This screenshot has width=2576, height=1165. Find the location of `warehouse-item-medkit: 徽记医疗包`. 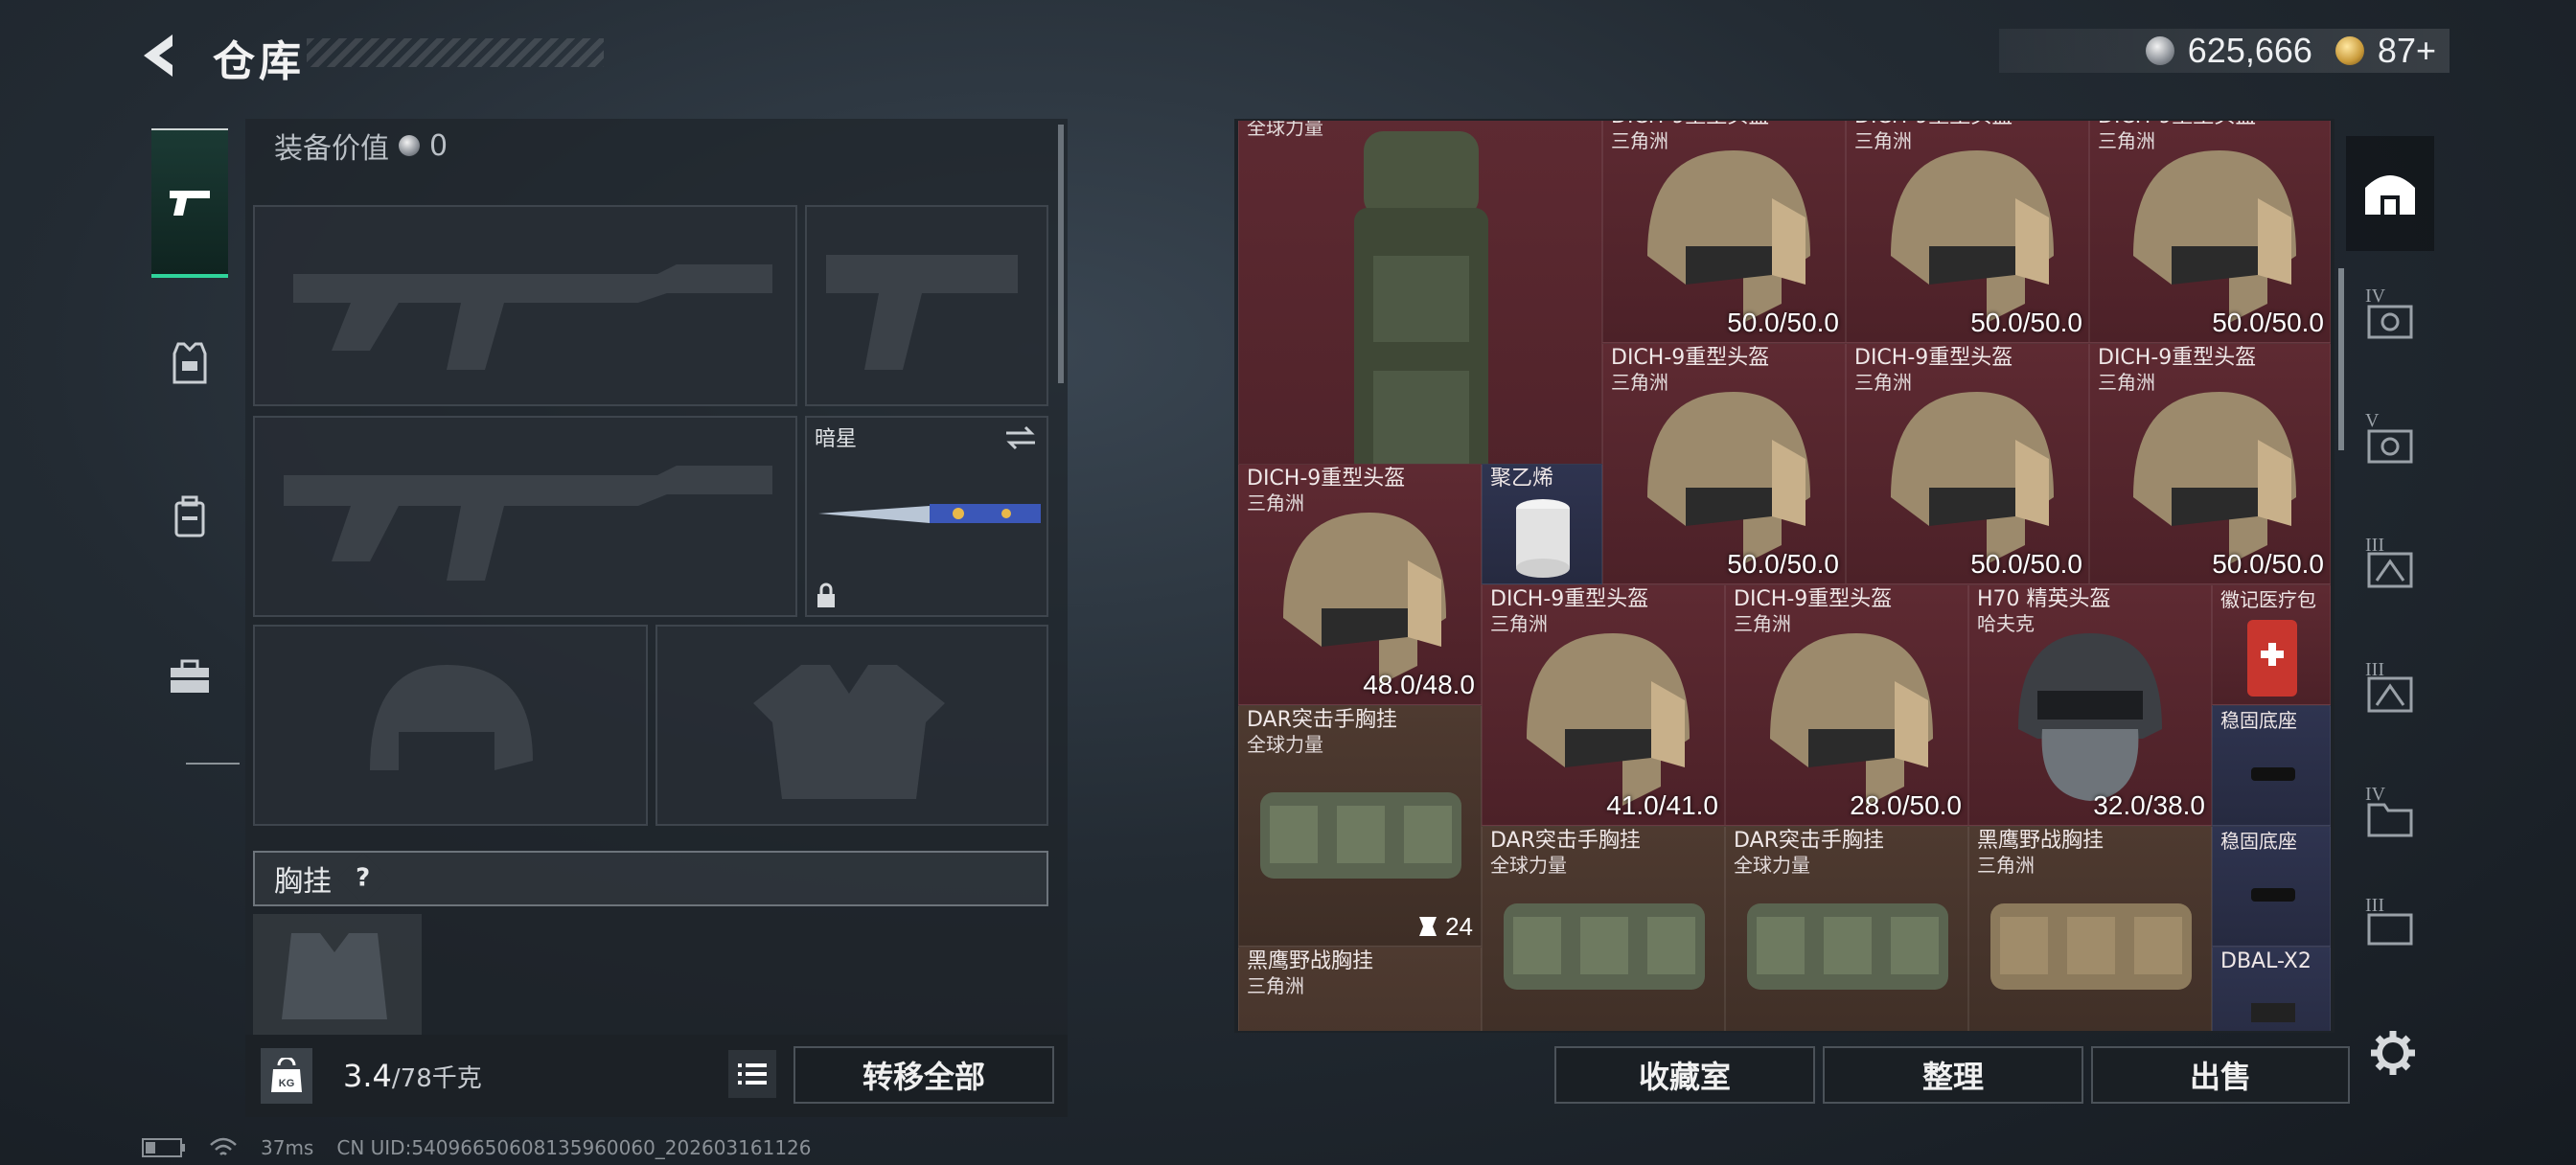

warehouse-item-medkit: 徽记医疗包 is located at coordinates (2271, 644).